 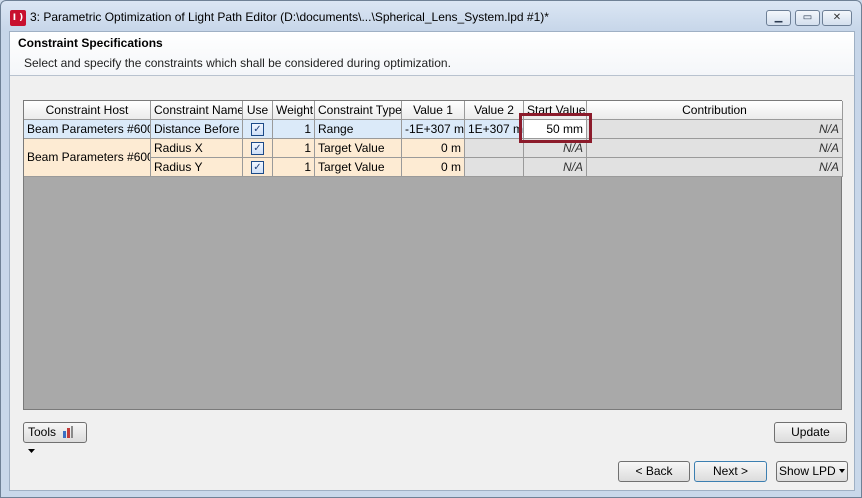 What do you see at coordinates (258, 110) in the screenshot?
I see `column-header-use: Use` at bounding box center [258, 110].